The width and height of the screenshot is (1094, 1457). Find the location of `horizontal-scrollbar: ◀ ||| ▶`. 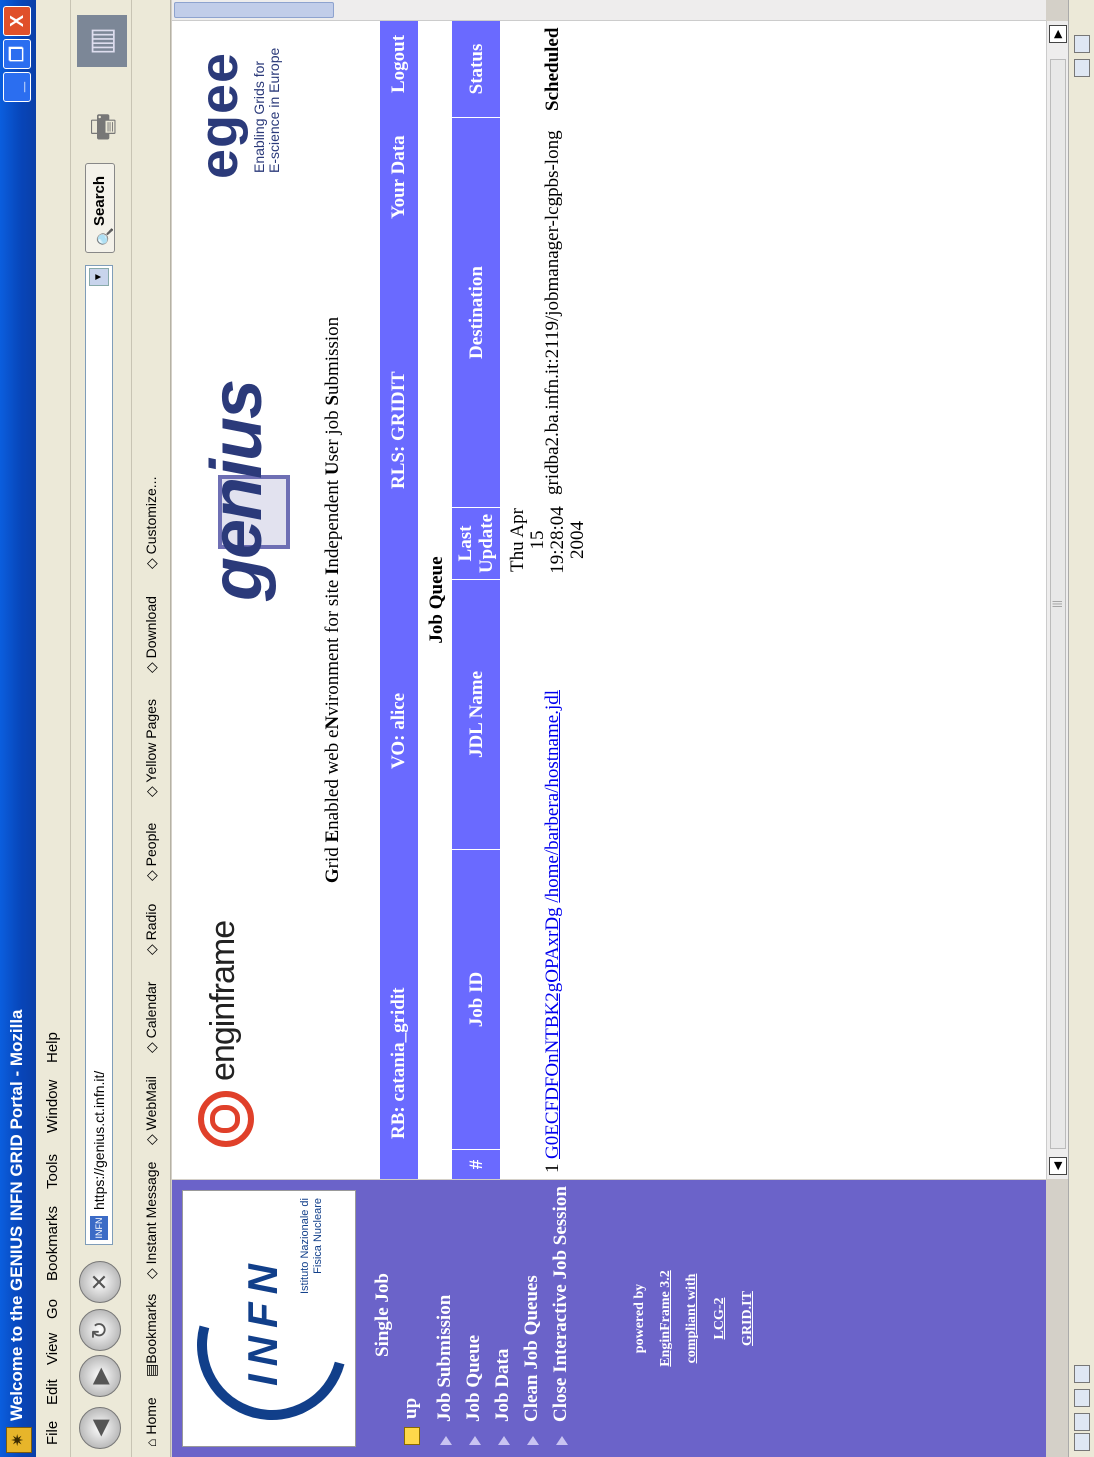

horizontal-scrollbar: ◀ ||| ▶ is located at coordinates (1057, 600).